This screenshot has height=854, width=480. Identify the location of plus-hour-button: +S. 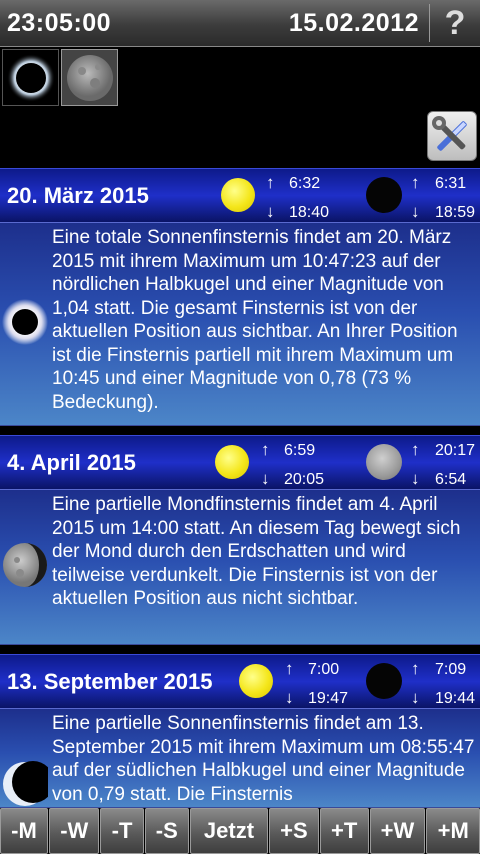
(293, 831).